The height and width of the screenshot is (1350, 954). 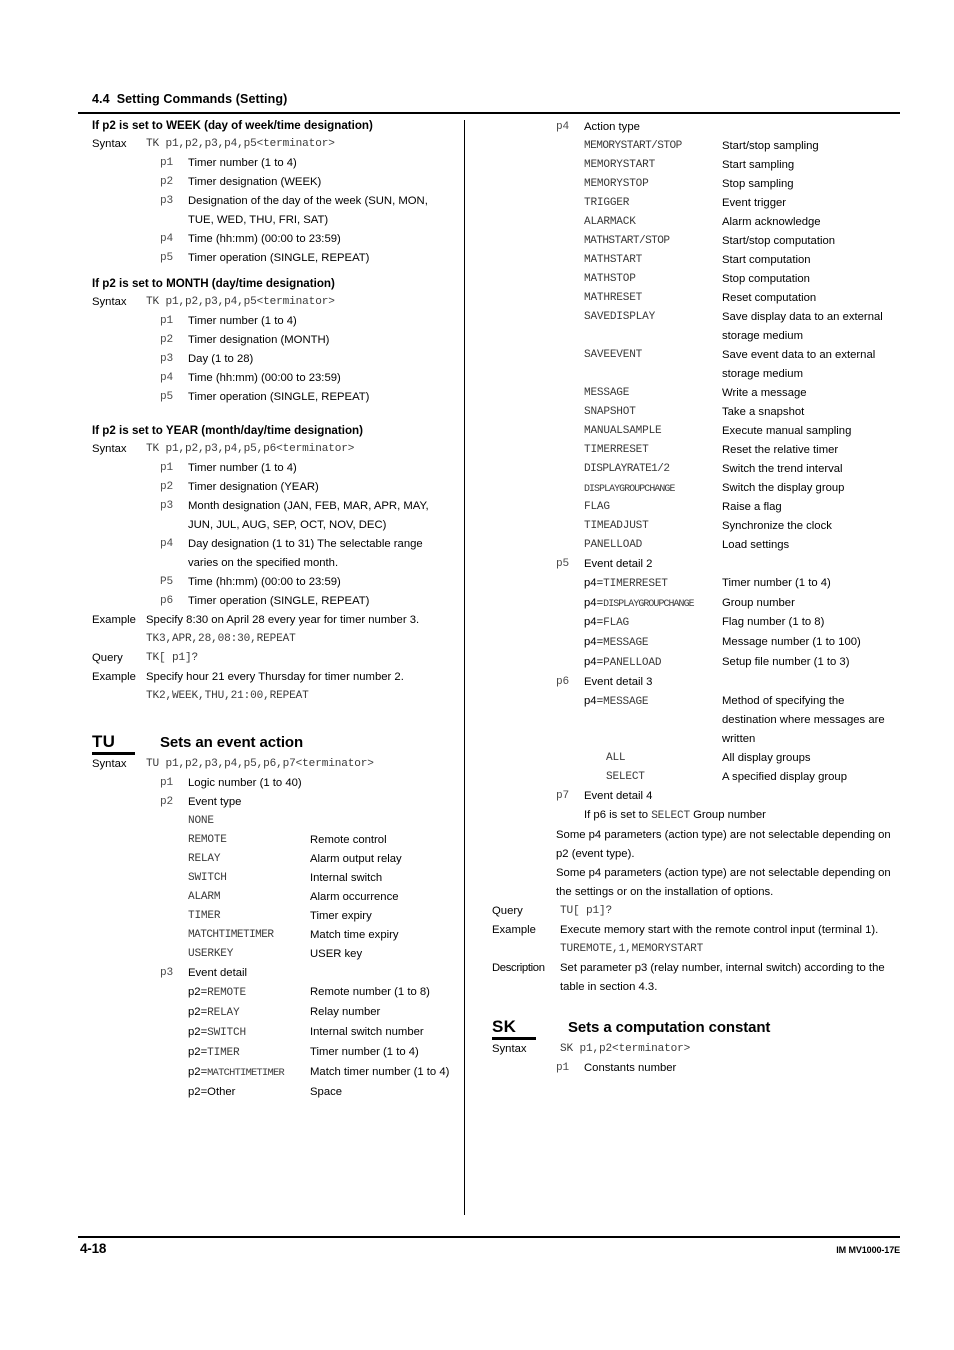 I want to click on action-type-meaning: Start computation, so click(x=766, y=260).